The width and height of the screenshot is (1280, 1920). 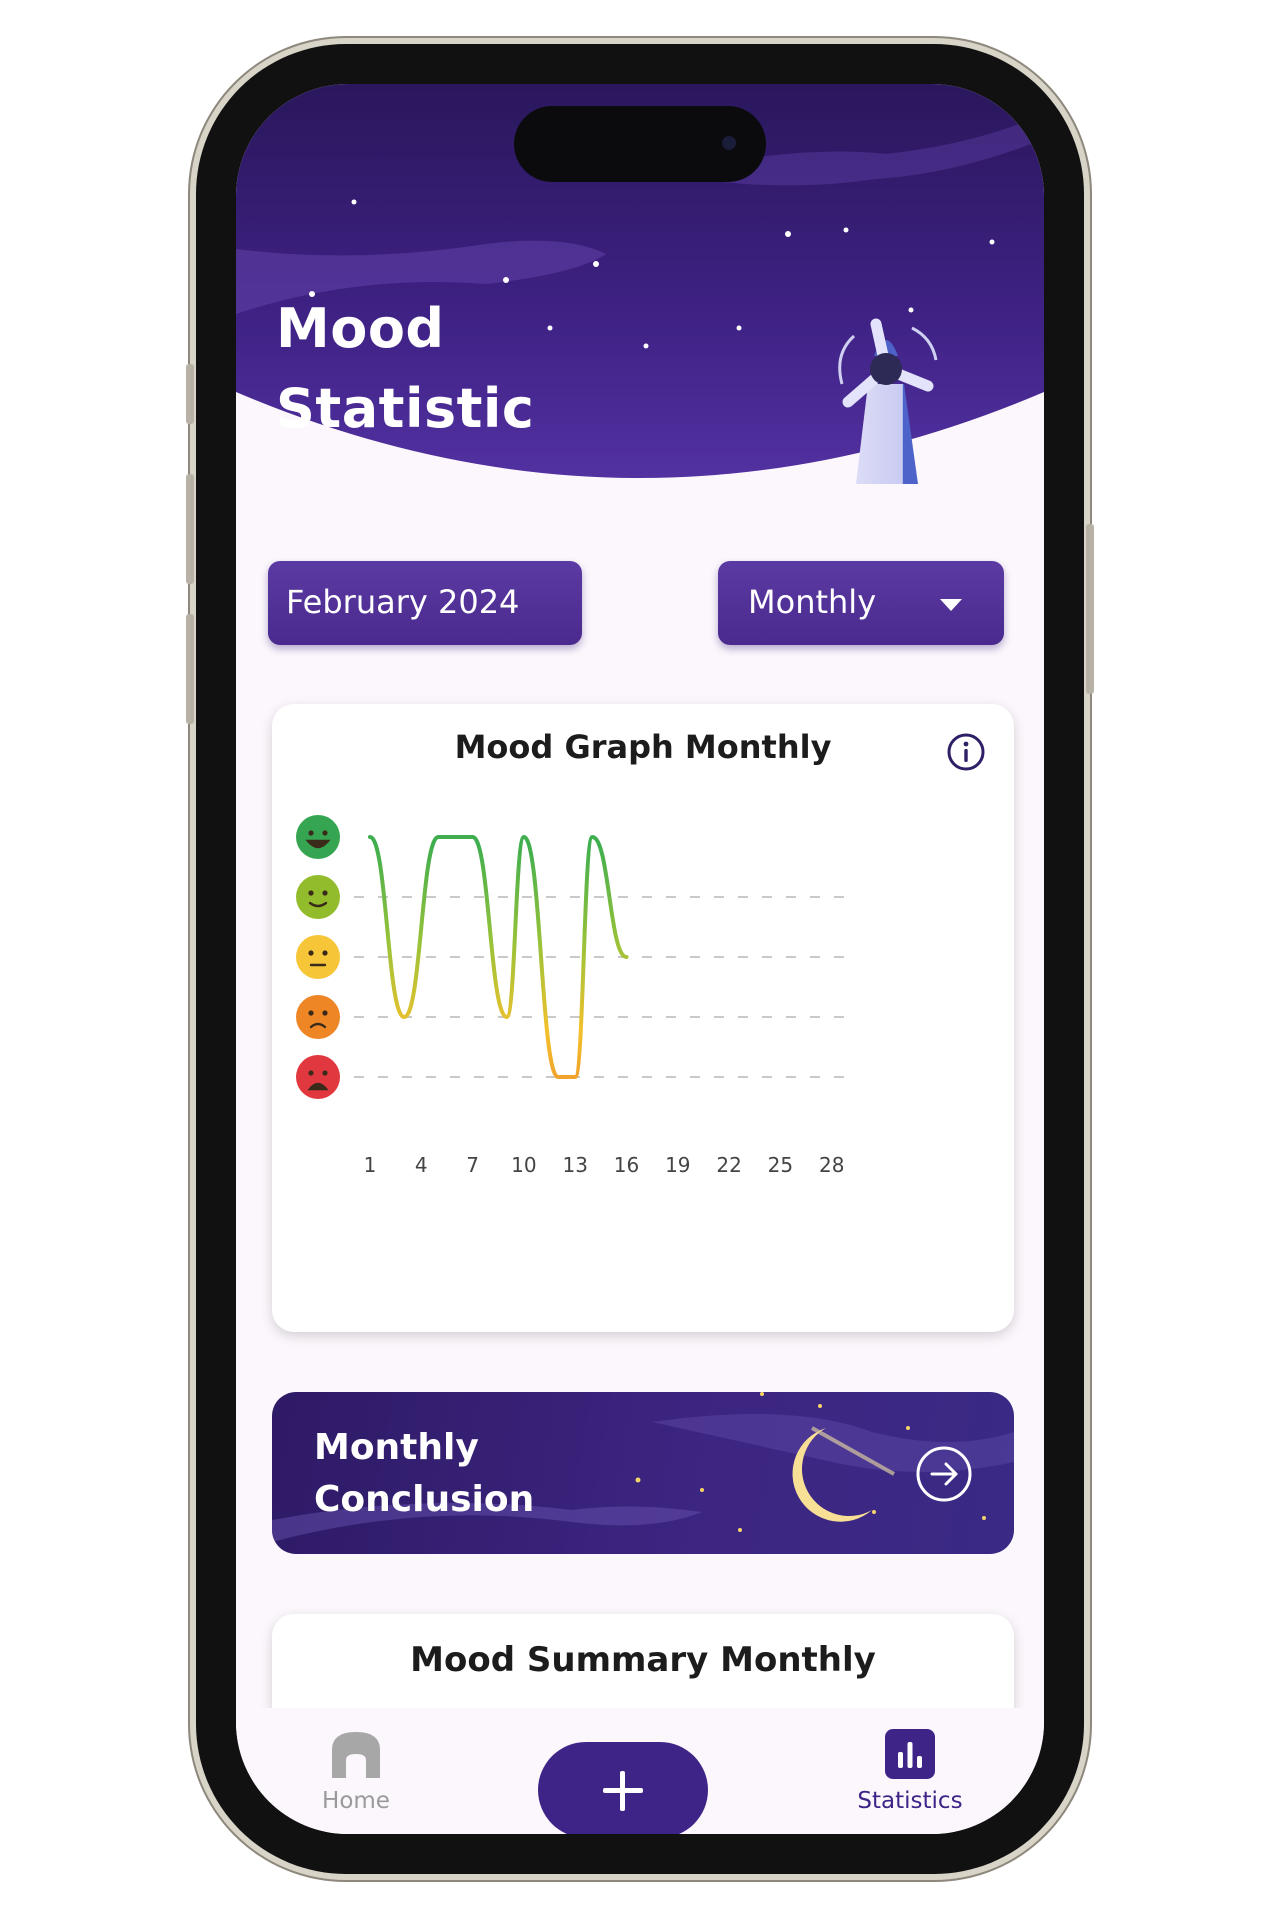 What do you see at coordinates (190, 669) in the screenshot?
I see `volume-down-button` at bounding box center [190, 669].